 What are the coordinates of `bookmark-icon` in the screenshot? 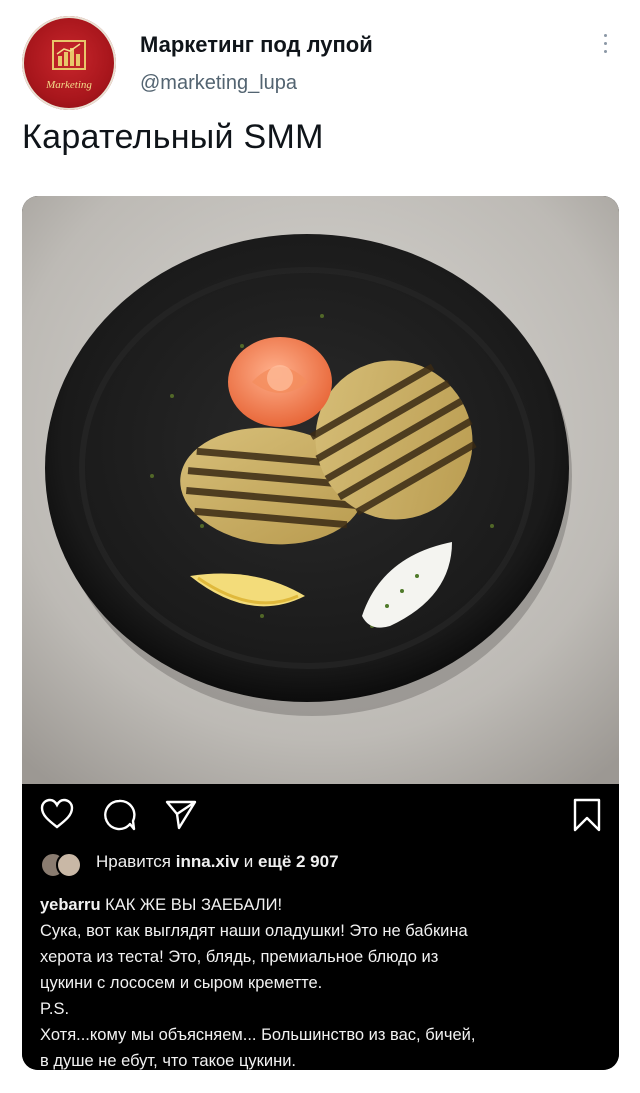 It's located at (587, 815).